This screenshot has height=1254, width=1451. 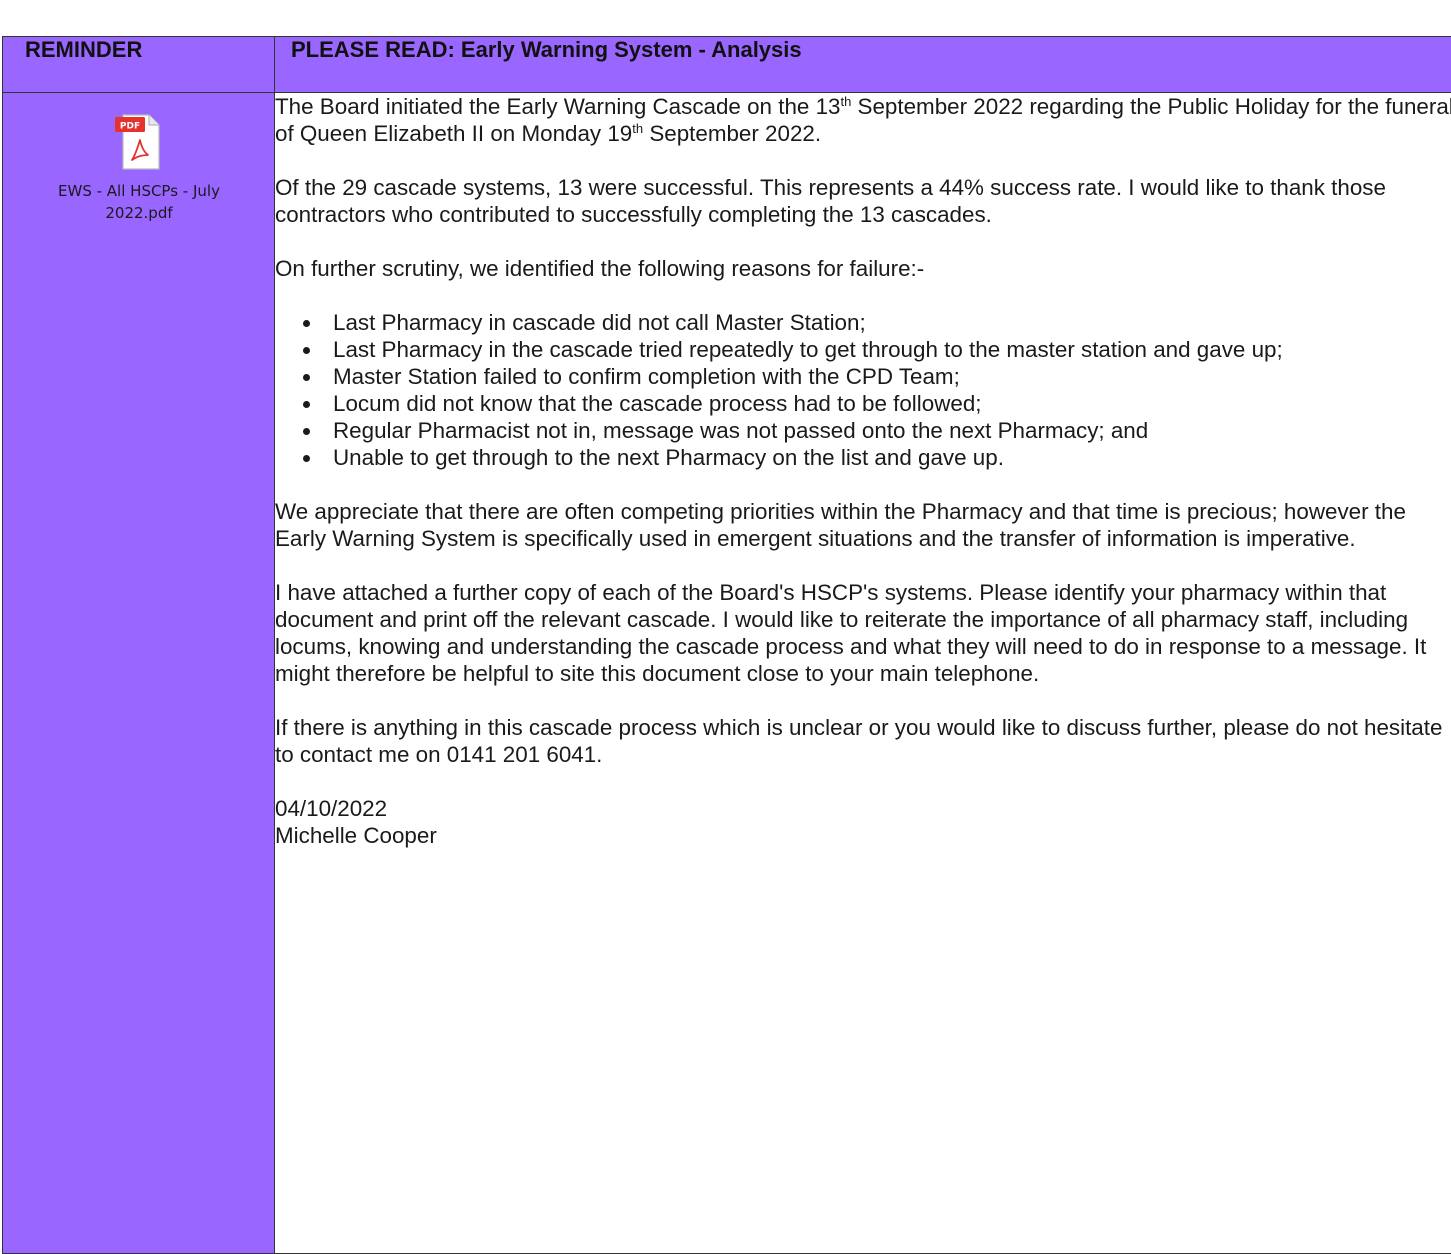 What do you see at coordinates (863, 808) in the screenshot?
I see `notice-date: 04/10/2022` at bounding box center [863, 808].